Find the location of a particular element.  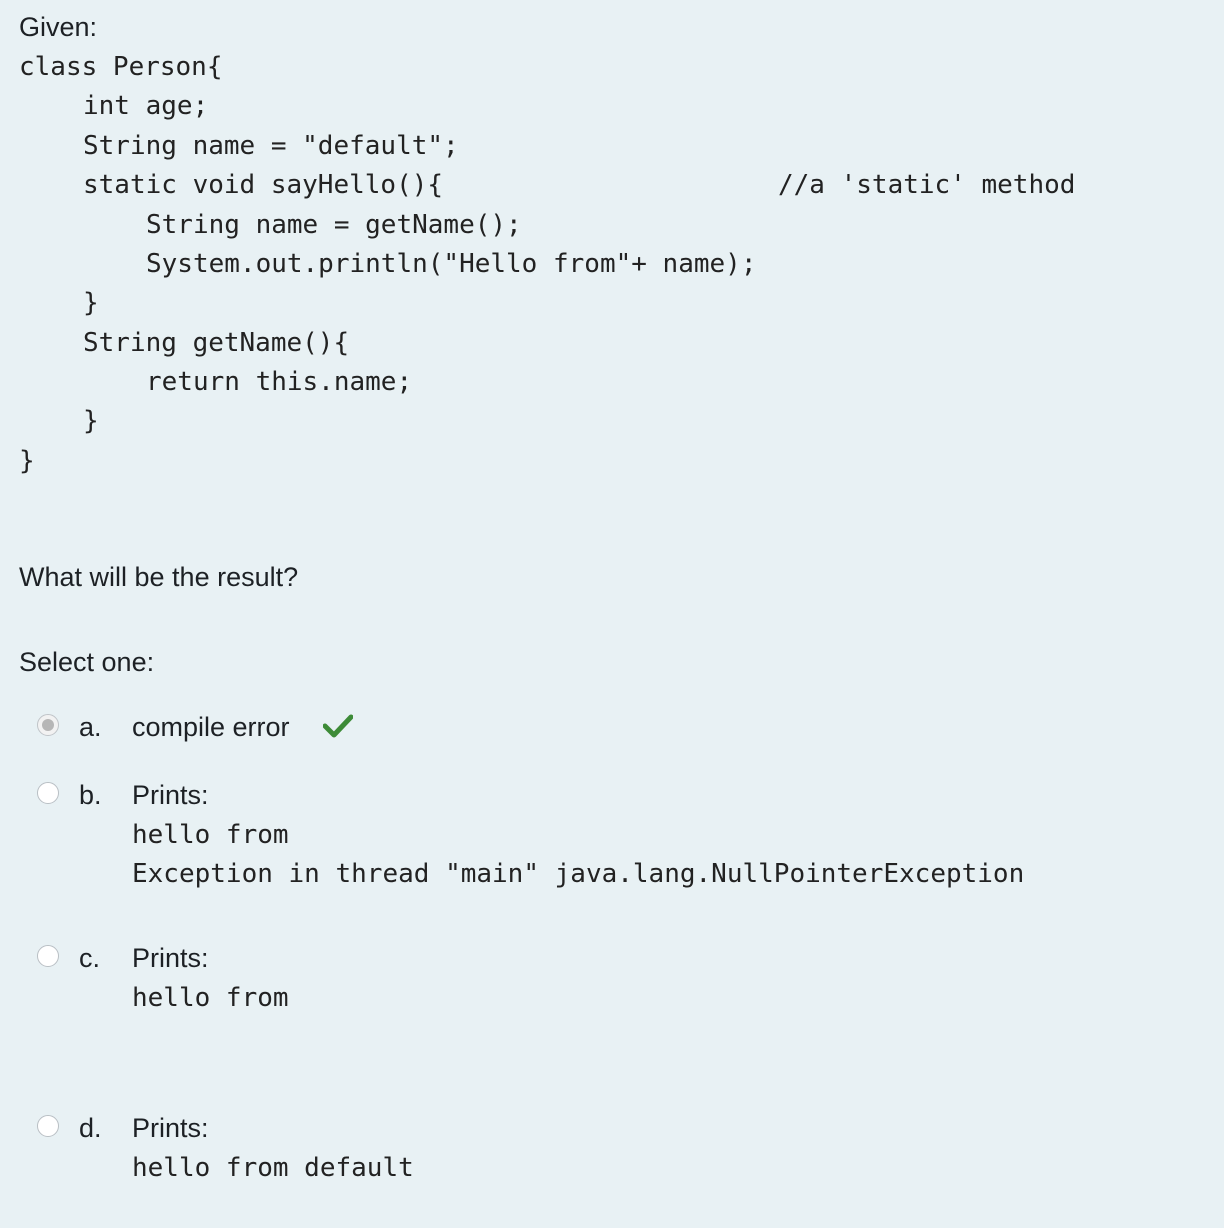

option-a-radio is located at coordinates (48, 725).